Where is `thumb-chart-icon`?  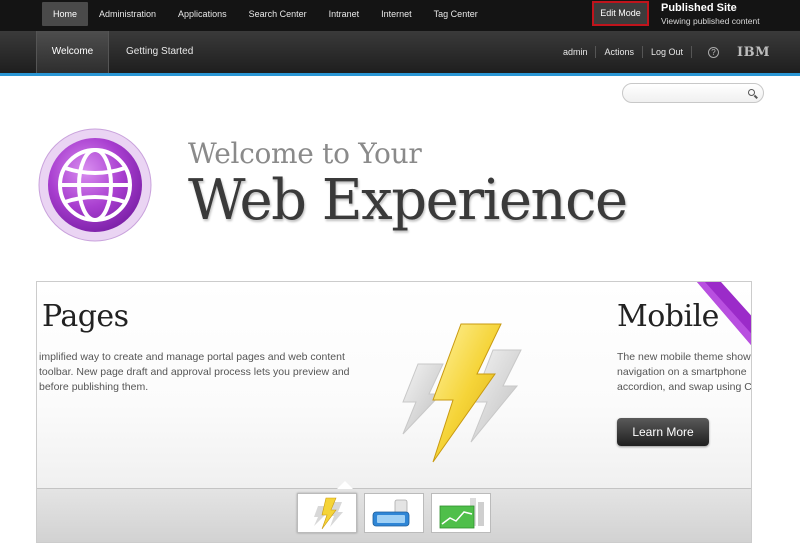
thumb-chart-icon is located at coordinates (461, 513).